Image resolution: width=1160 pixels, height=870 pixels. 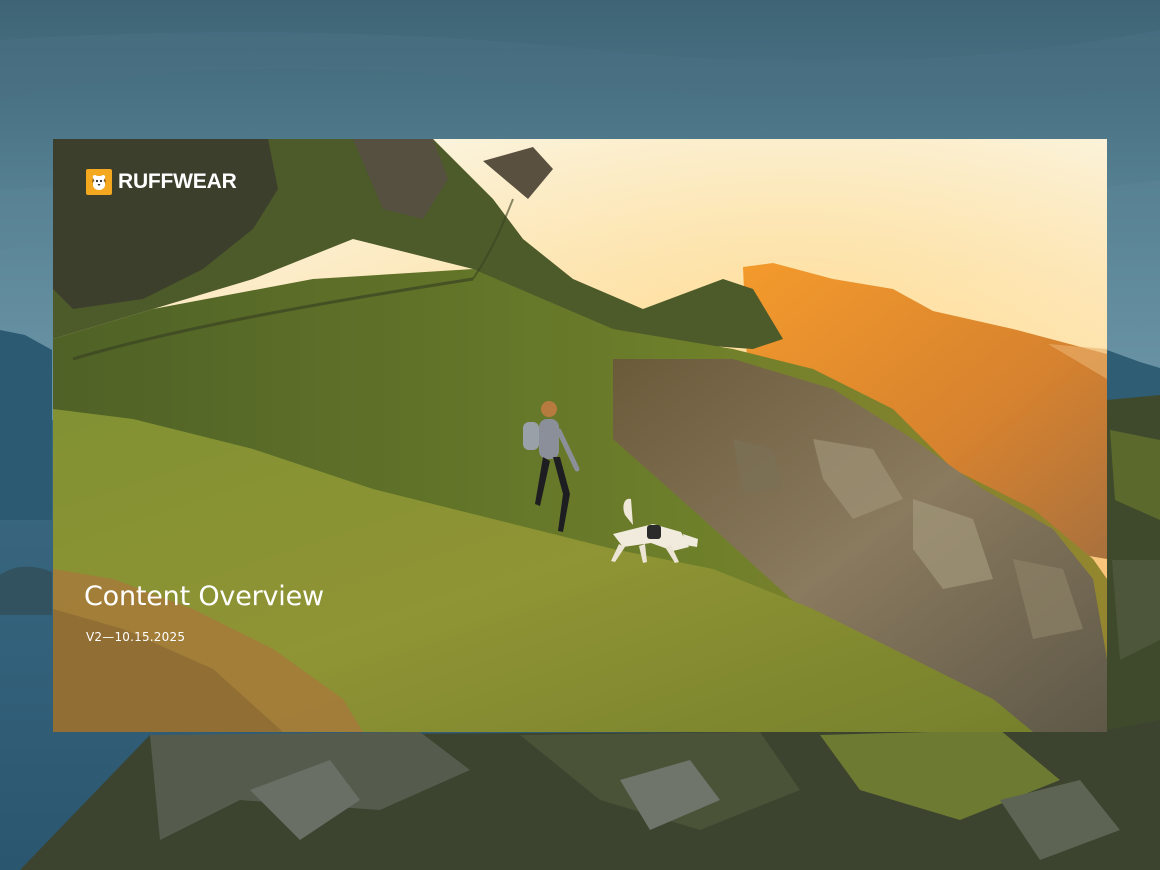 What do you see at coordinates (136, 637) in the screenshot?
I see `version-date: V2—10.15.2025` at bounding box center [136, 637].